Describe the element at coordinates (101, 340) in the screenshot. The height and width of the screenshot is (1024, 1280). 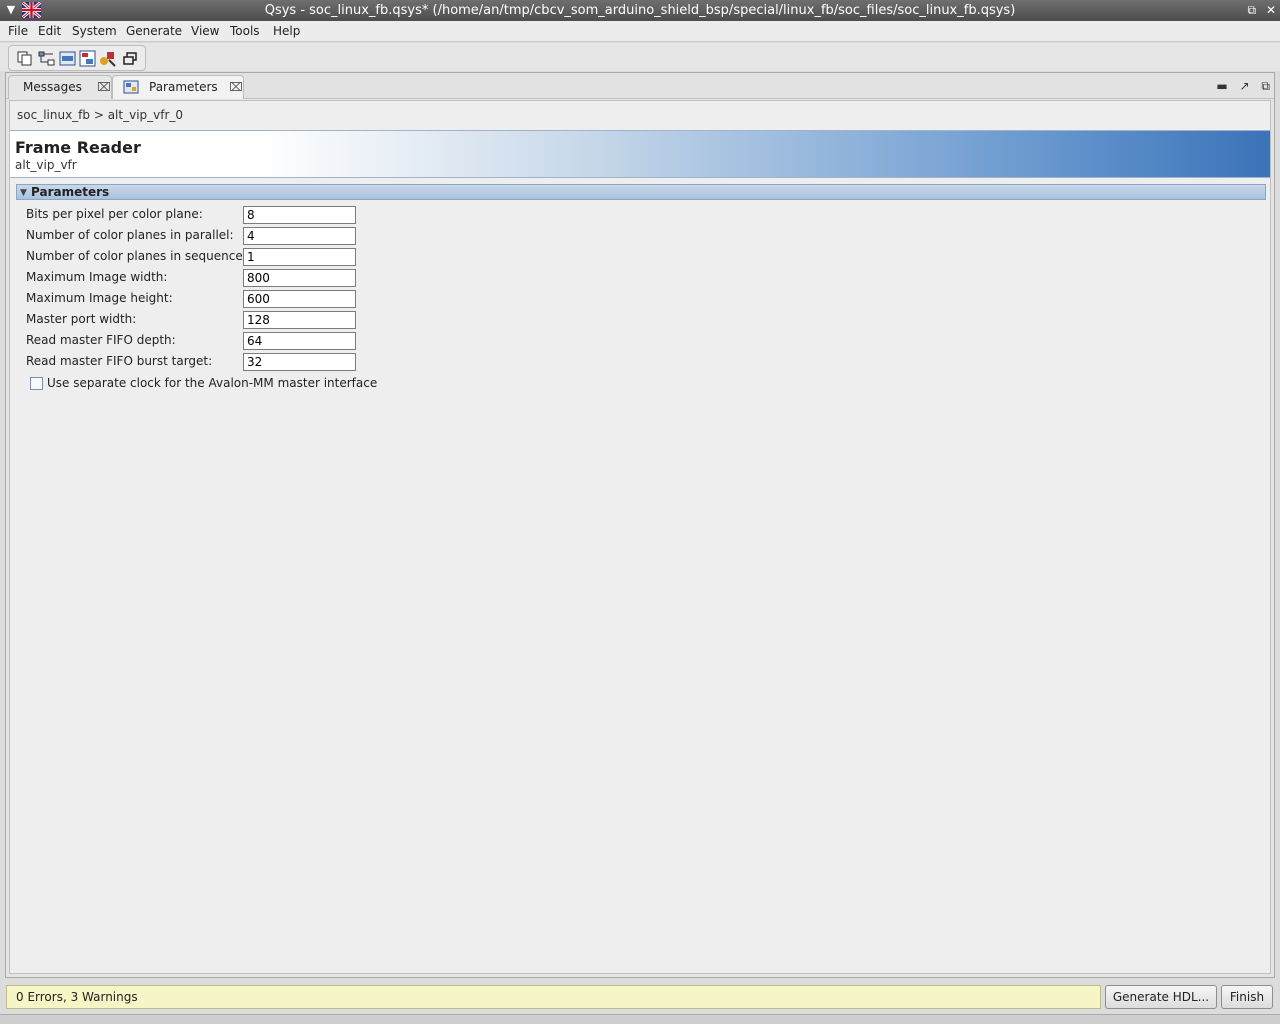
I see `param-label: Read master FIFO depth:` at that location.